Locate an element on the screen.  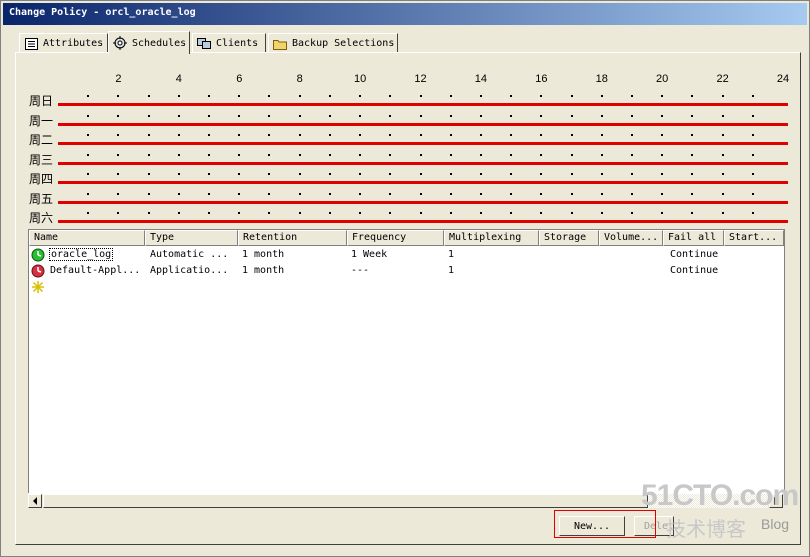
day-label: 周五 is located at coordinates (41, 198).